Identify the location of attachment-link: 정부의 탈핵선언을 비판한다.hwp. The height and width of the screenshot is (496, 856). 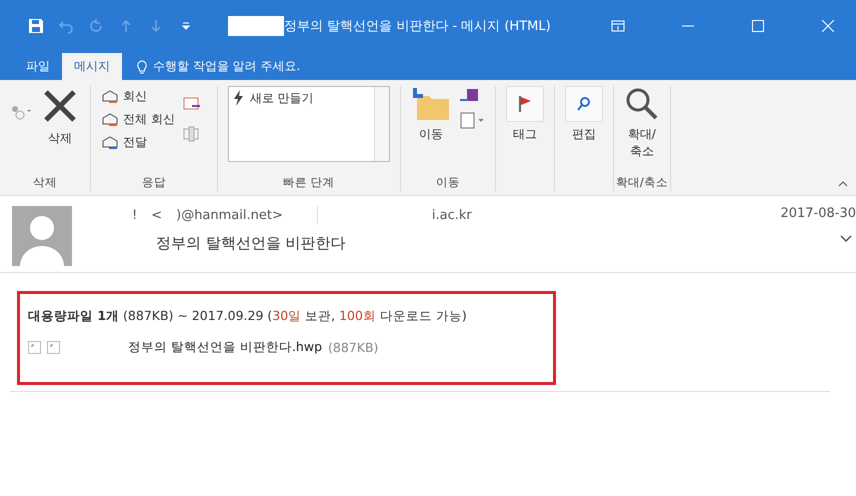
(225, 347).